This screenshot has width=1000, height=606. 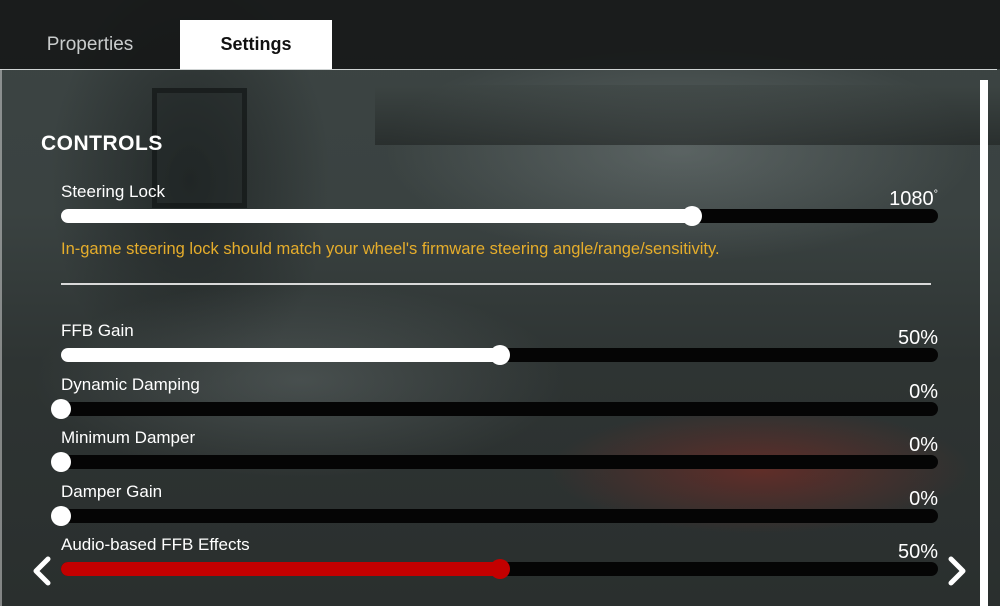 What do you see at coordinates (923, 445) in the screenshot?
I see `minimum-damper-value: 0%` at bounding box center [923, 445].